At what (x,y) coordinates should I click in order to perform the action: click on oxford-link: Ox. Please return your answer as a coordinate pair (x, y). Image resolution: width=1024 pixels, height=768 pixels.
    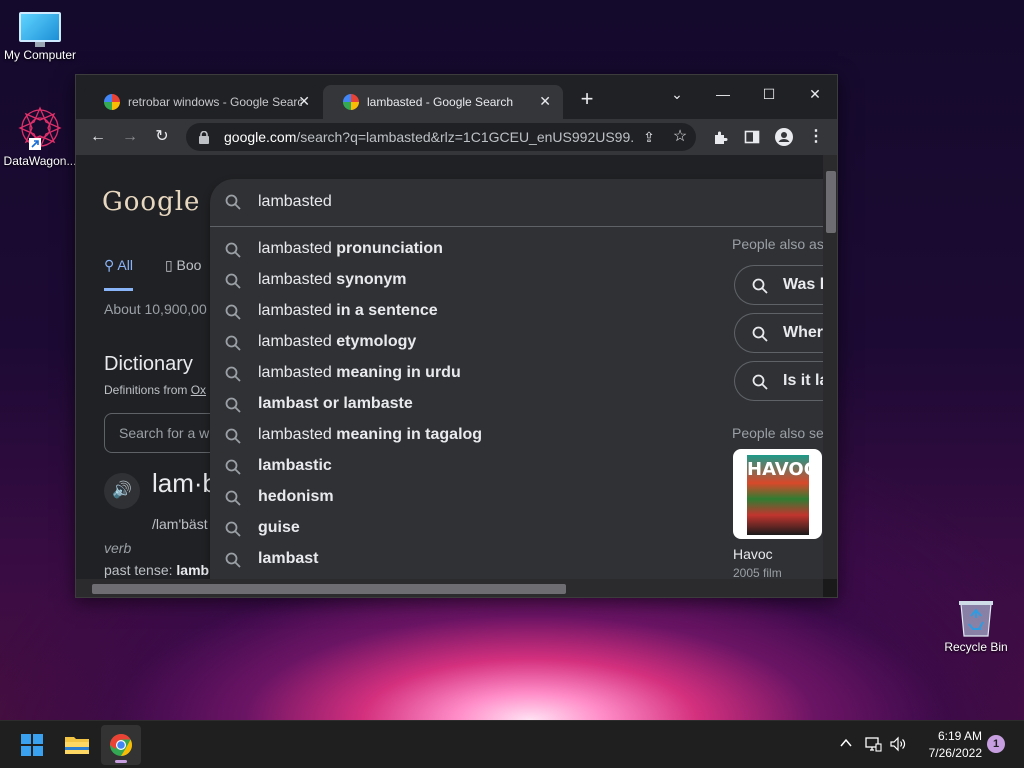
    Looking at the image, I should click on (198, 390).